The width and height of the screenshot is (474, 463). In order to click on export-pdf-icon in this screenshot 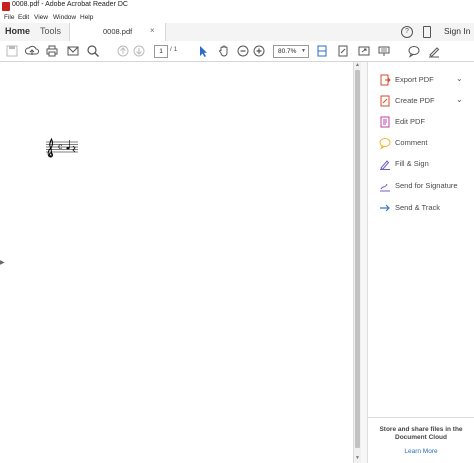, I will do `click(385, 80)`.